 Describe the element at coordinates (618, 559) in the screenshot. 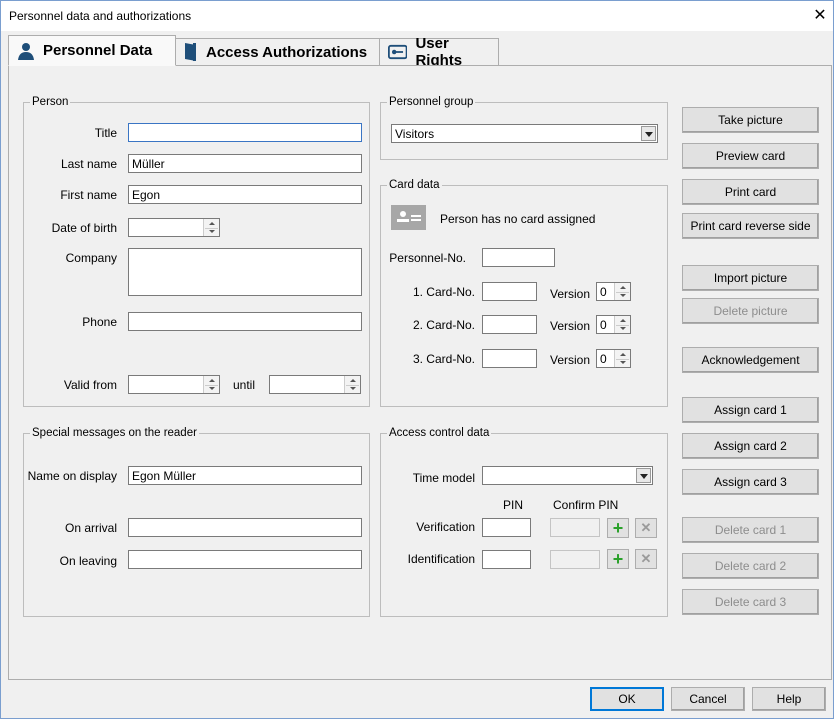

I see `add-identification-button: +` at that location.